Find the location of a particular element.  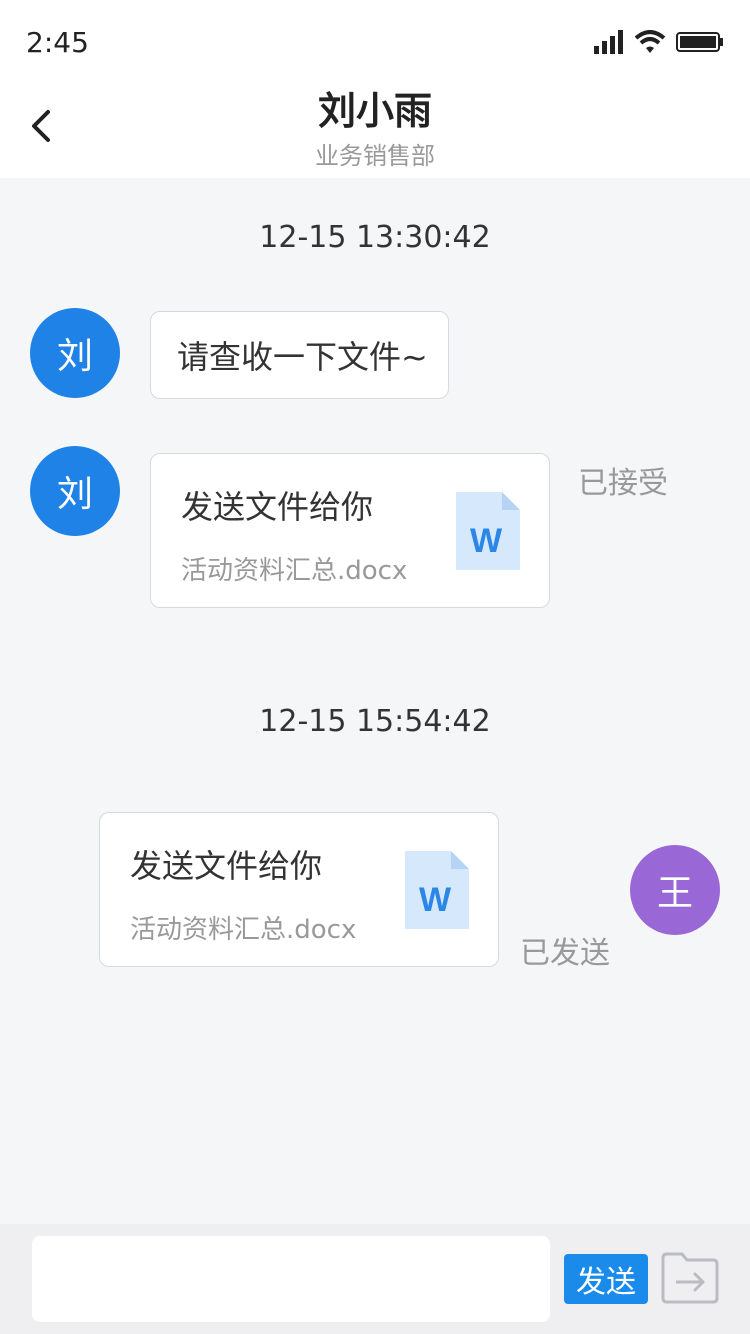

timestamp: 12-15 13:30:42 is located at coordinates (375, 237).